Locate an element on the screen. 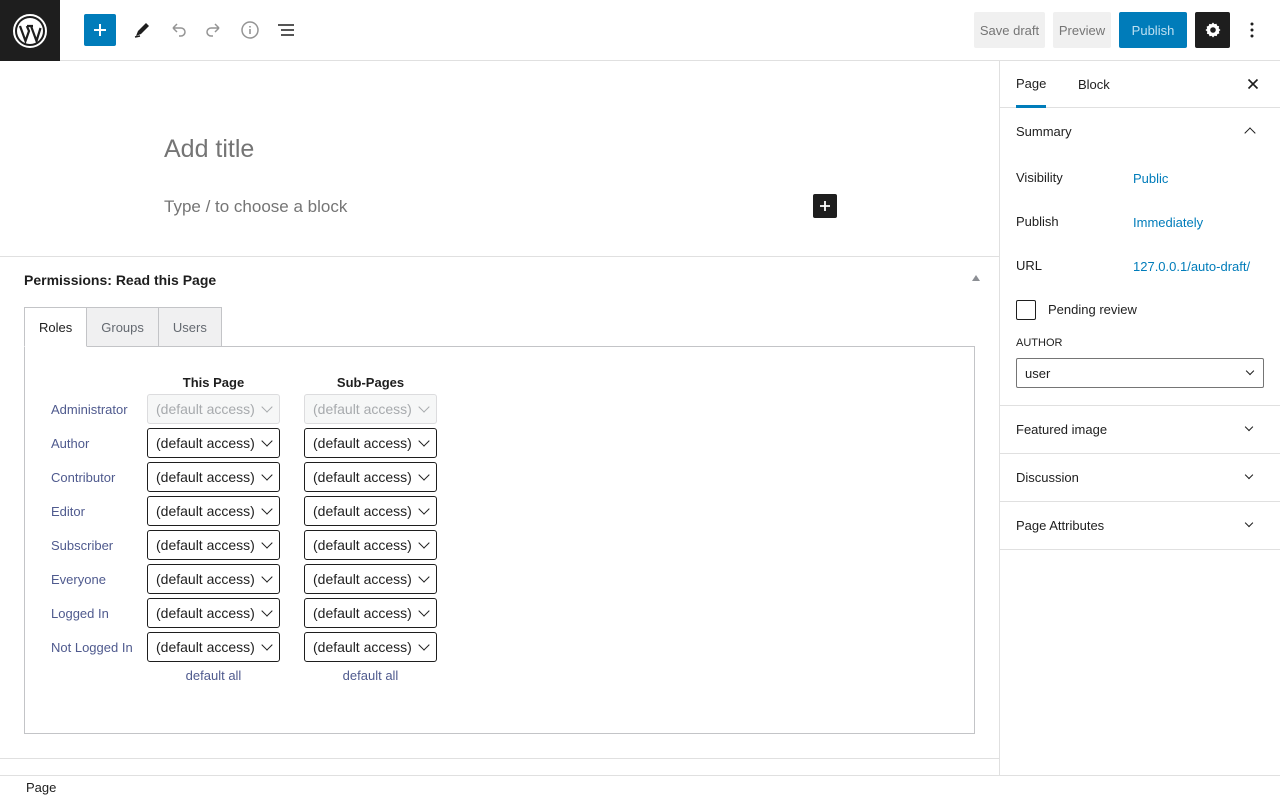 The image size is (1280, 800). discussion-panel-title: Discussion is located at coordinates (1047, 477).